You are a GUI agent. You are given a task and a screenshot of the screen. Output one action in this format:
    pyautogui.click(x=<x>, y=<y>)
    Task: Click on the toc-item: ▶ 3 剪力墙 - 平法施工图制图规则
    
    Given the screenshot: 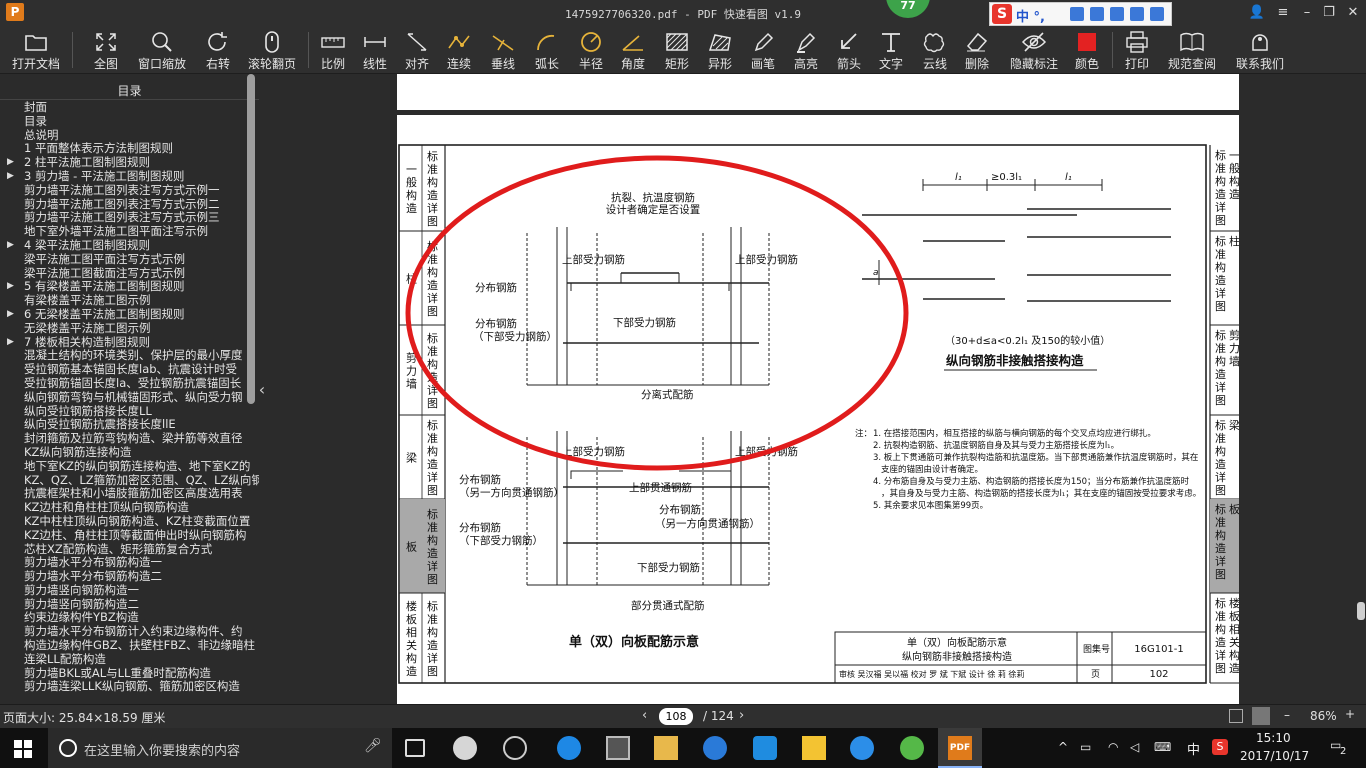 What is the action you would take?
    pyautogui.click(x=129, y=176)
    